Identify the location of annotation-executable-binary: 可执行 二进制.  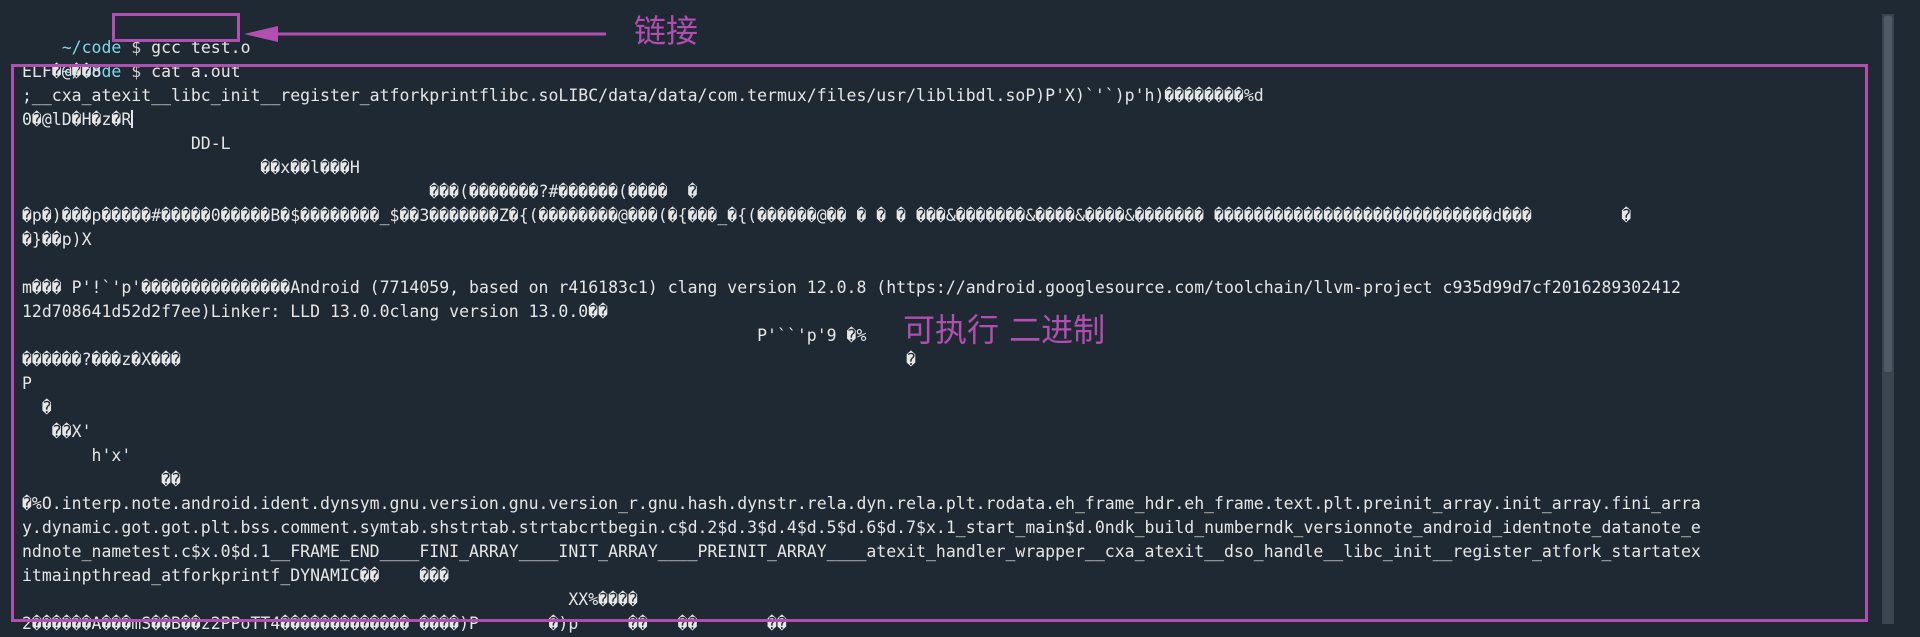
(1004, 330).